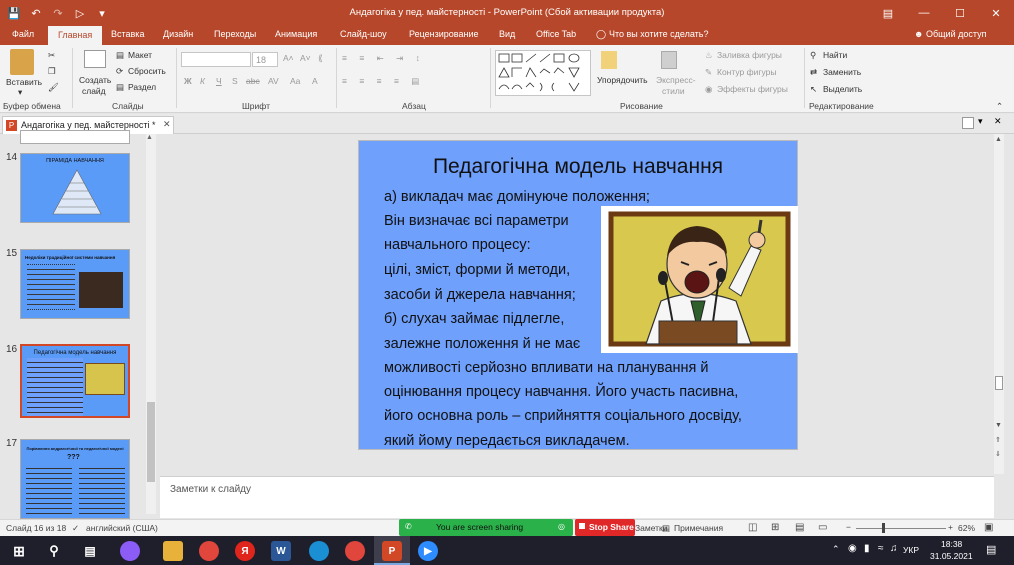 The height and width of the screenshot is (565, 1014). Describe the element at coordinates (799, 527) in the screenshot. I see `reading-view-icon: ▤` at that location.